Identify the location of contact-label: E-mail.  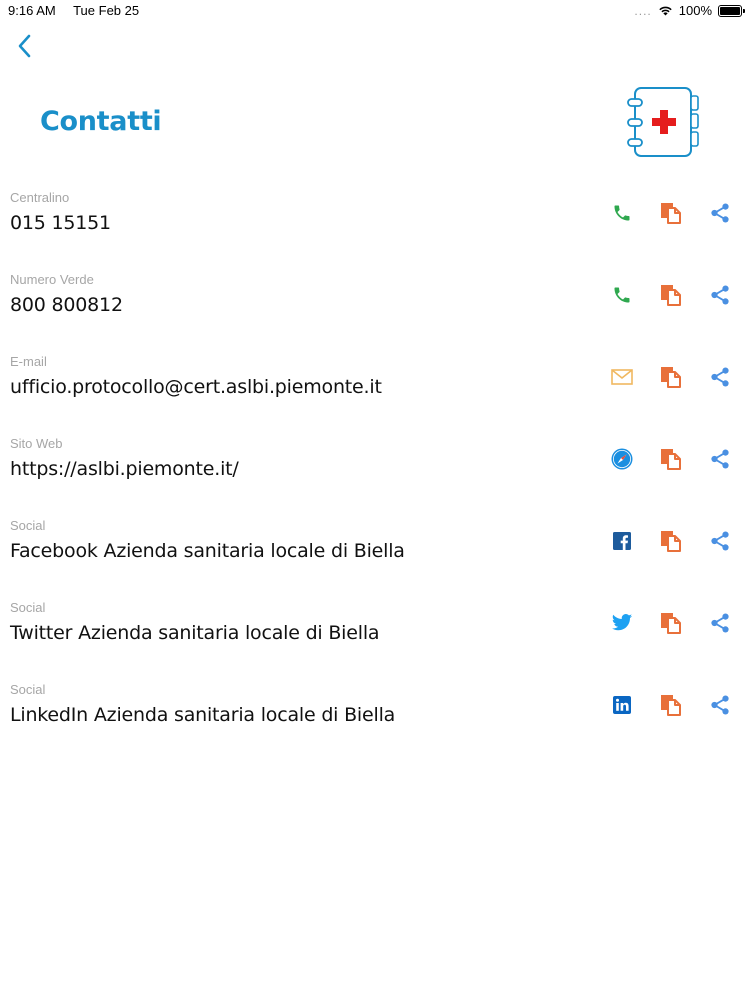
(28, 361).